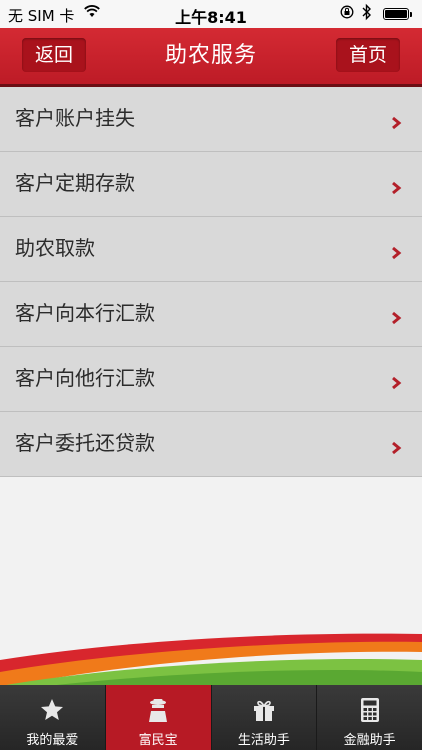 The image size is (422, 750). Describe the element at coordinates (211, 249) in the screenshot. I see `menu-item-withdrawal: 助农取款` at that location.